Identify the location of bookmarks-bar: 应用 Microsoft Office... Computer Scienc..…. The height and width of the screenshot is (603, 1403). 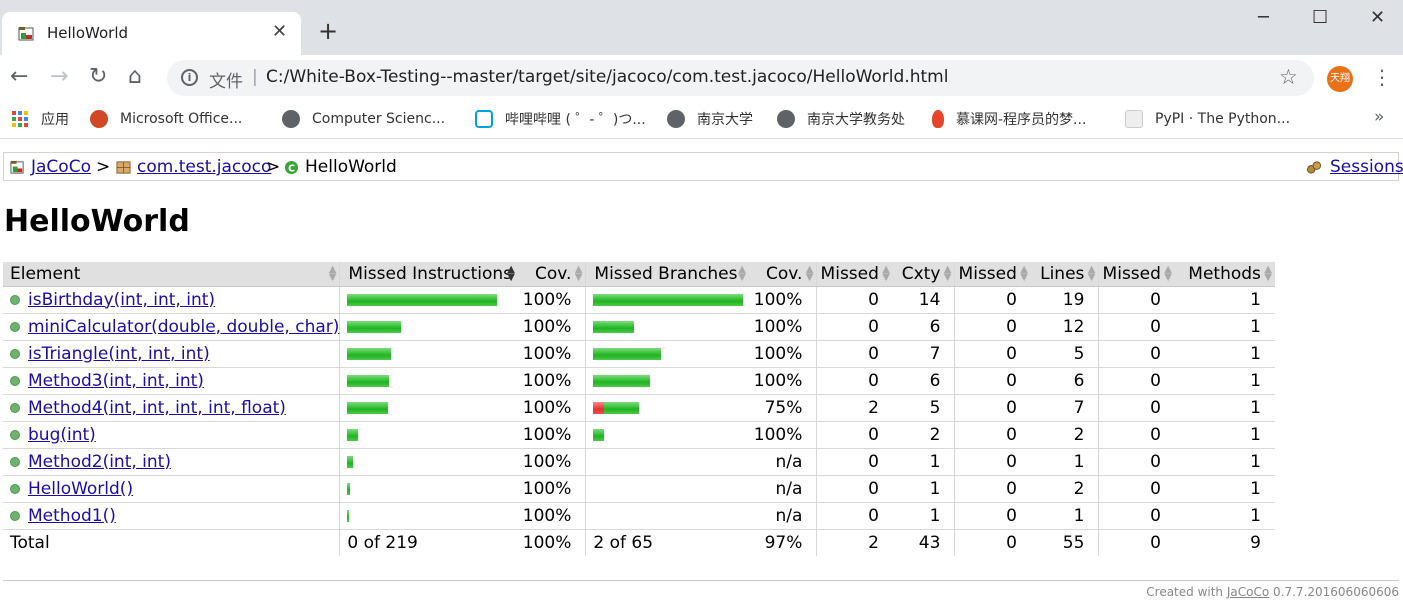
(701, 120).